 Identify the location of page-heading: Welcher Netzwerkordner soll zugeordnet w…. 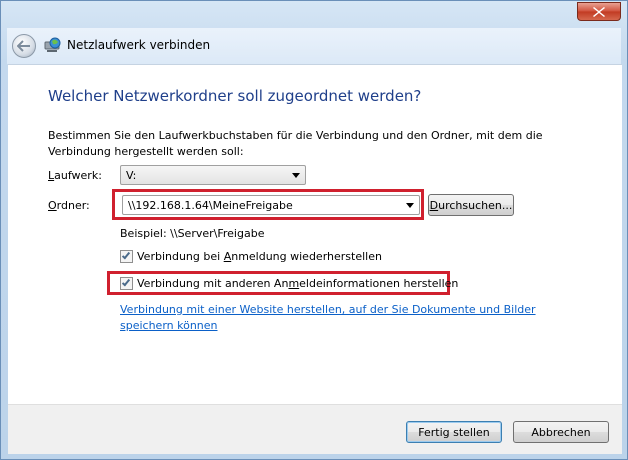
(235, 96).